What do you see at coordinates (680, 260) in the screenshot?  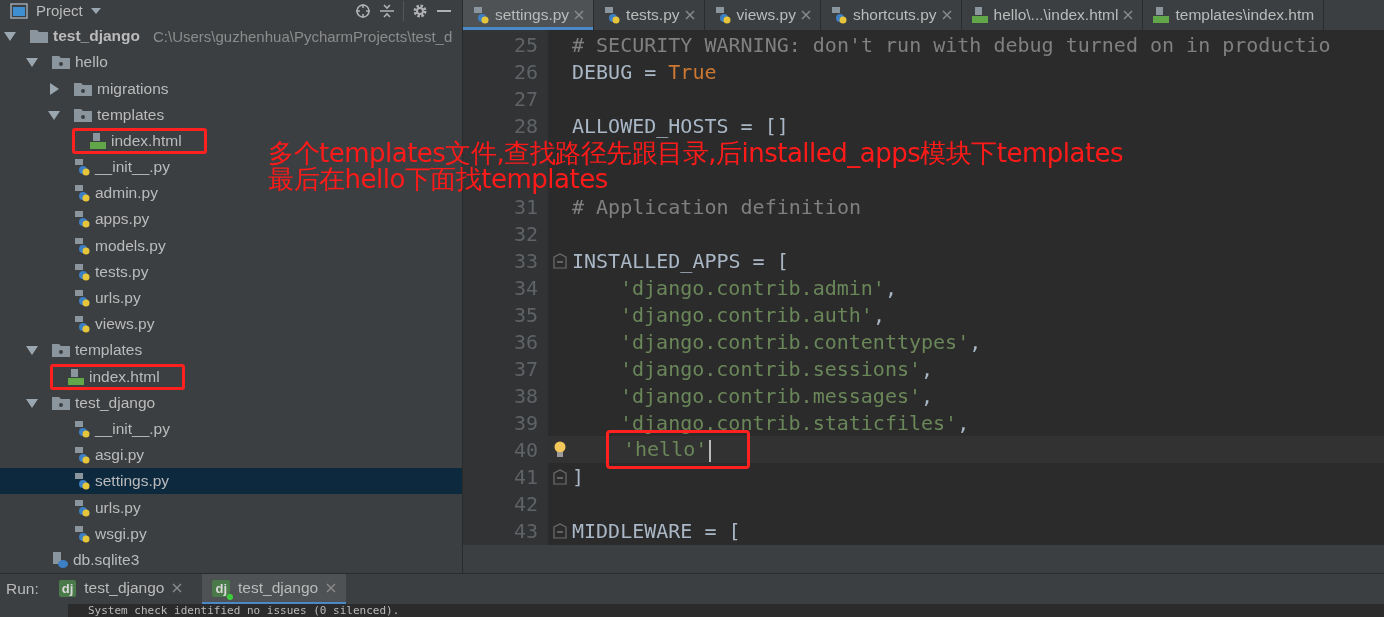 I see `code-line: INSTALLED_APPS = [` at bounding box center [680, 260].